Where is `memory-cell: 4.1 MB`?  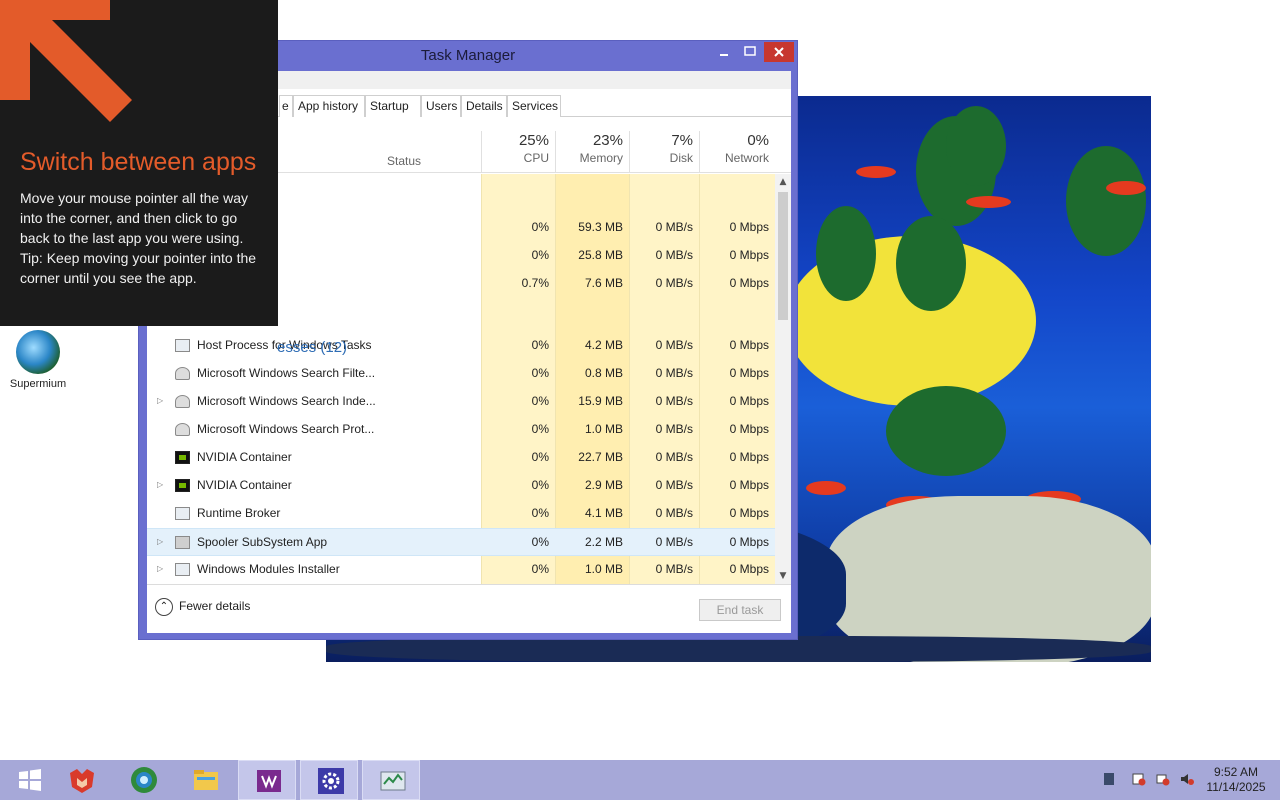 memory-cell: 4.1 MB is located at coordinates (603, 513).